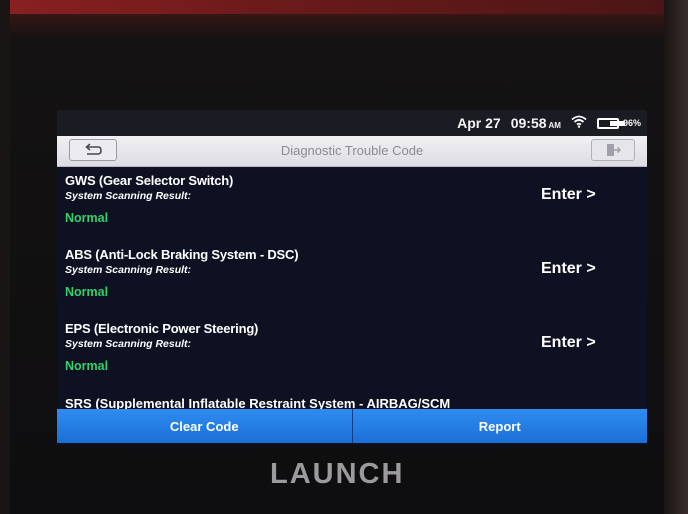 This screenshot has height=514, width=688. I want to click on action-bar: Clear Code Report, so click(352, 426).